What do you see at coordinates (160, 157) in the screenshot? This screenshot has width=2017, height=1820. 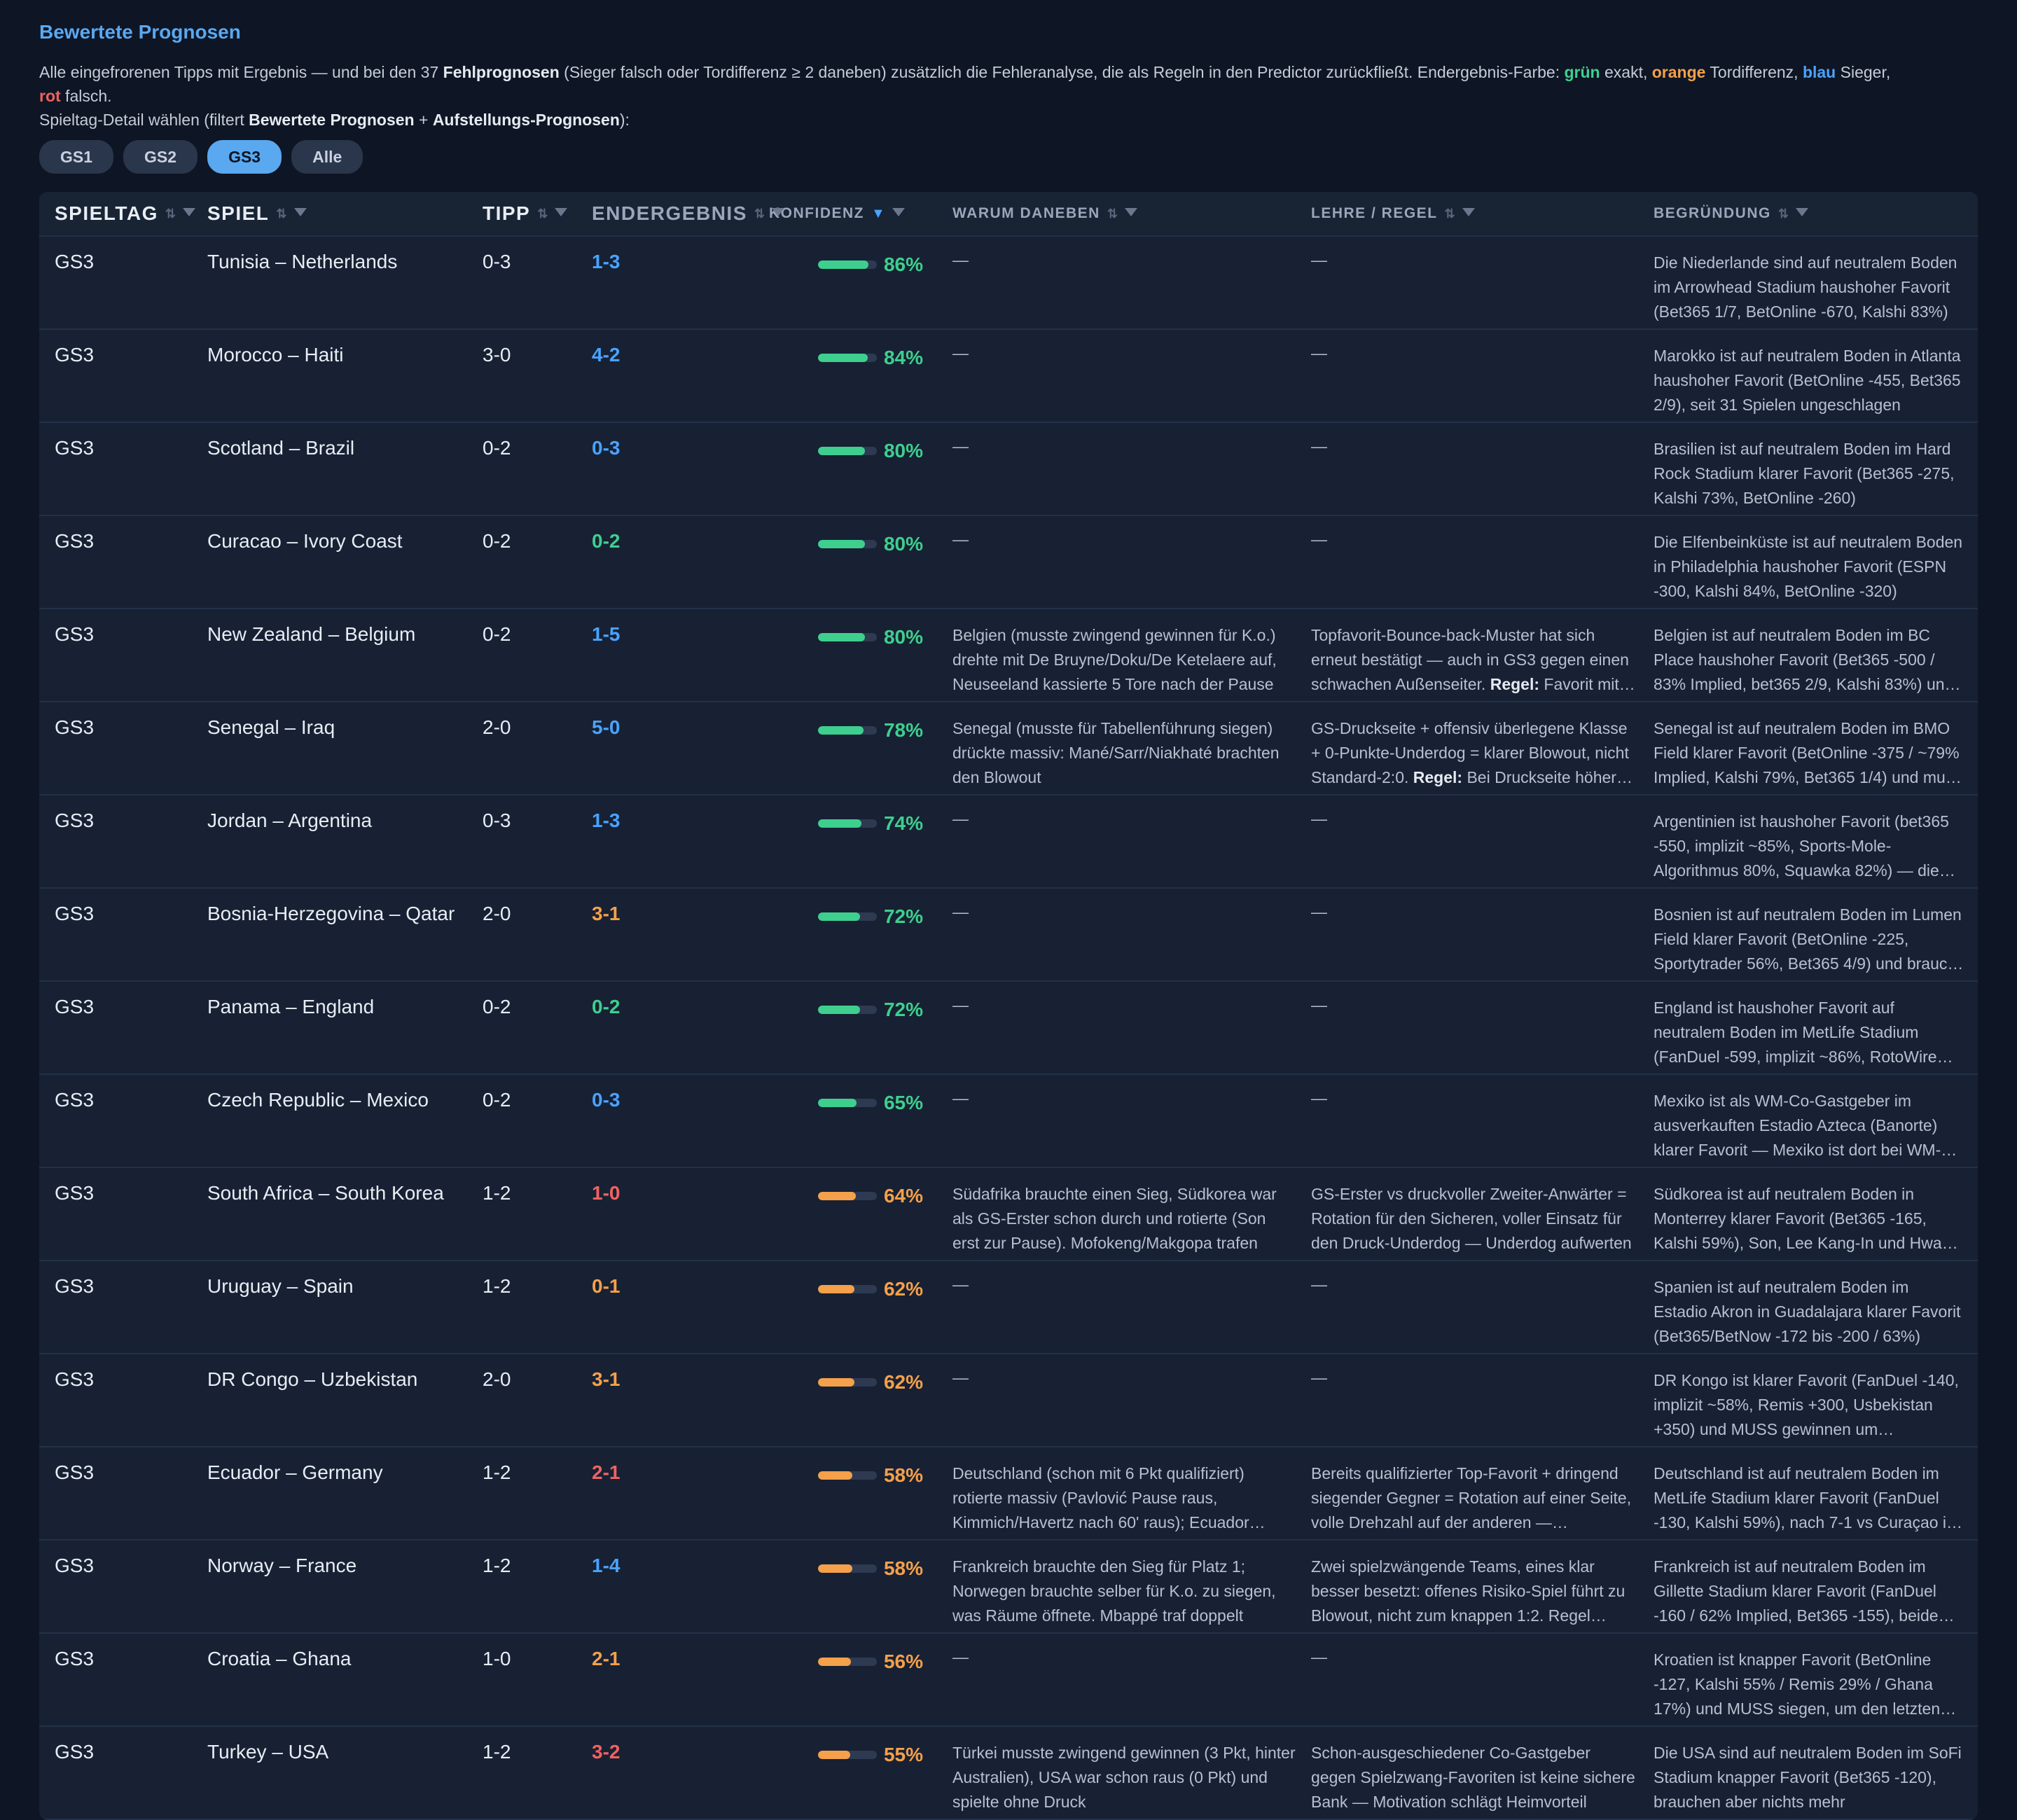 I see `filter-pill-gs2: GS2` at bounding box center [160, 157].